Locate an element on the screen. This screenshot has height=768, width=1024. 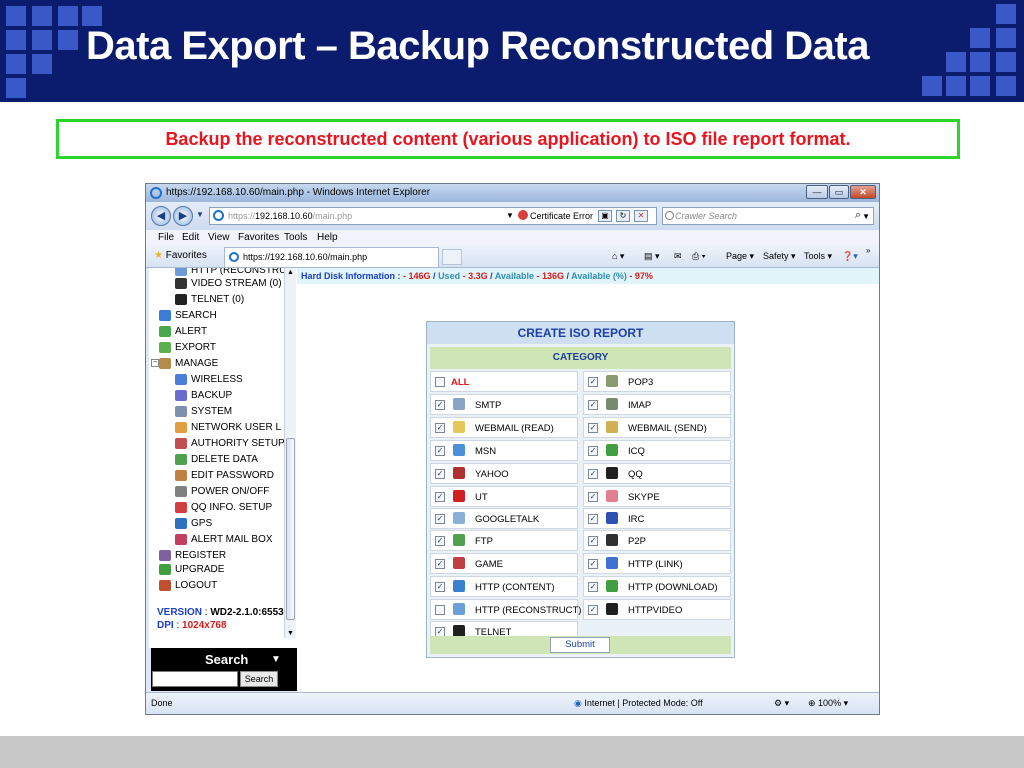
menu-edit: Edit is located at coordinates (190, 237).